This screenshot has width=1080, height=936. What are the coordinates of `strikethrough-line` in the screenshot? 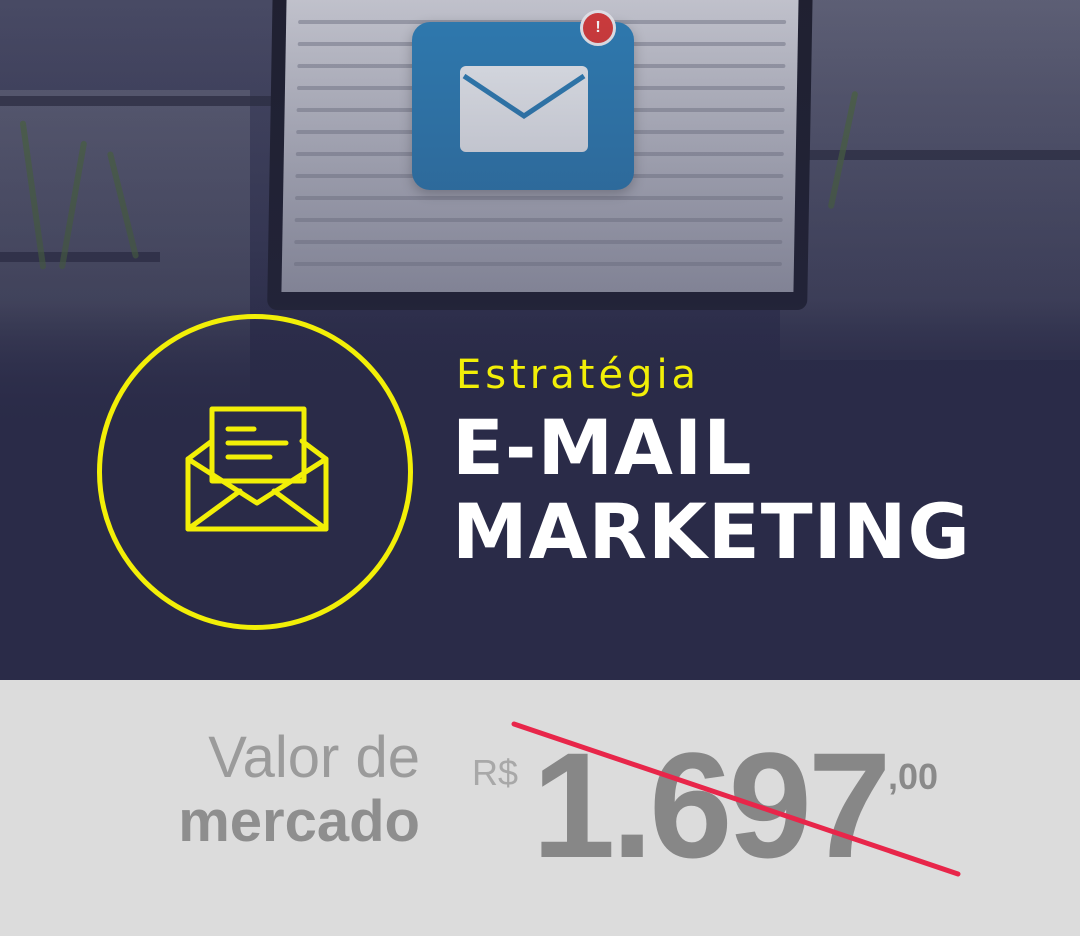 It's located at (736, 799).